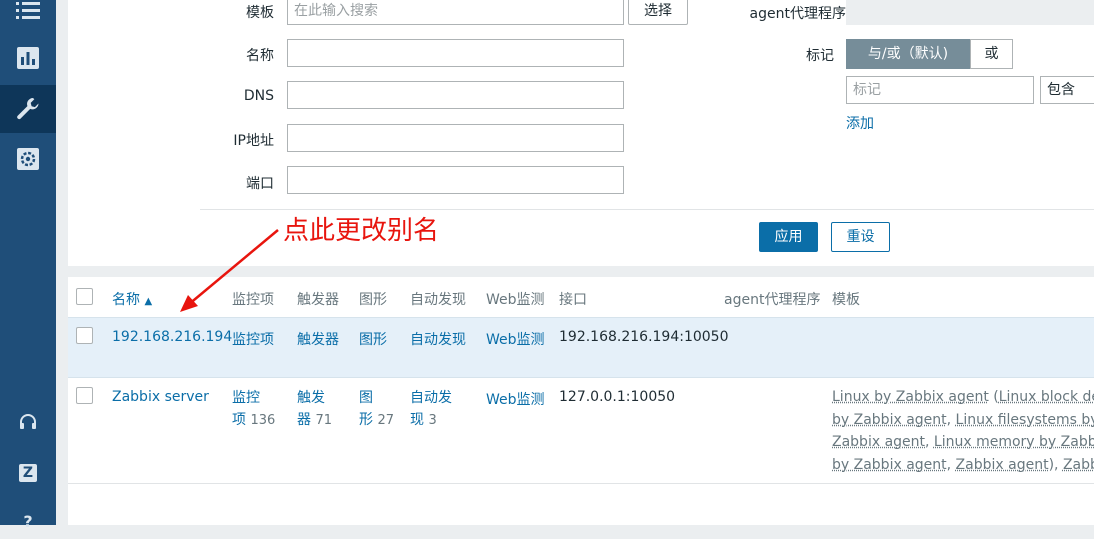  Describe the element at coordinates (28, 109) in the screenshot. I see `wrench-icon` at that location.